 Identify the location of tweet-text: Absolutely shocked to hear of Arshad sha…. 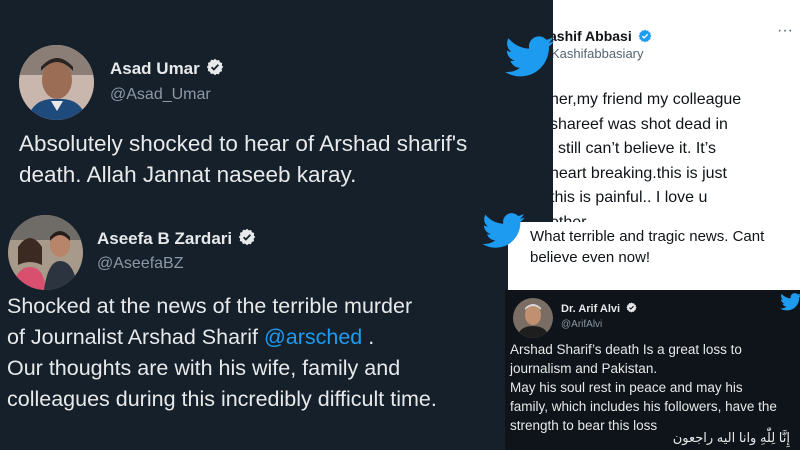
(243, 159).